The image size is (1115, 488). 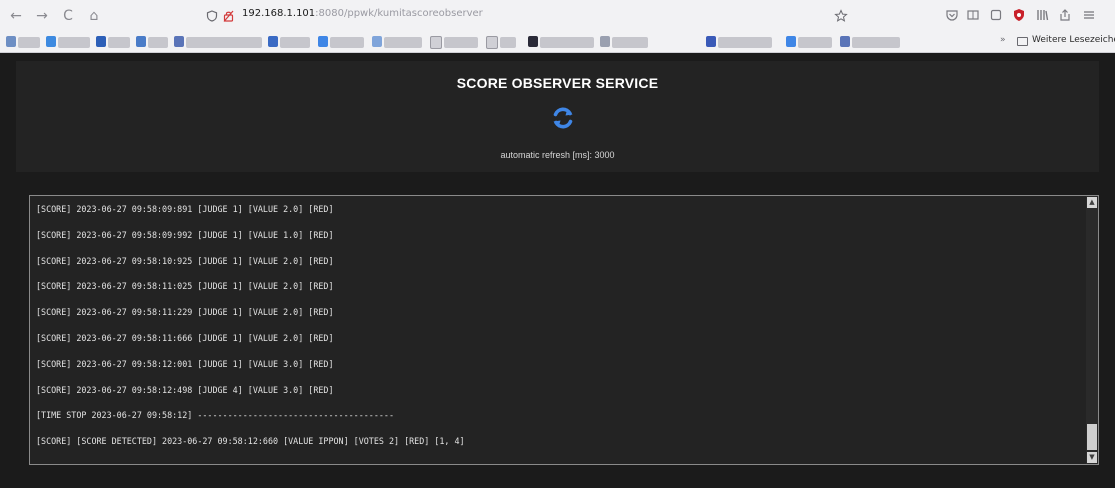 What do you see at coordinates (1065, 15) in the screenshot?
I see `share-icon` at bounding box center [1065, 15].